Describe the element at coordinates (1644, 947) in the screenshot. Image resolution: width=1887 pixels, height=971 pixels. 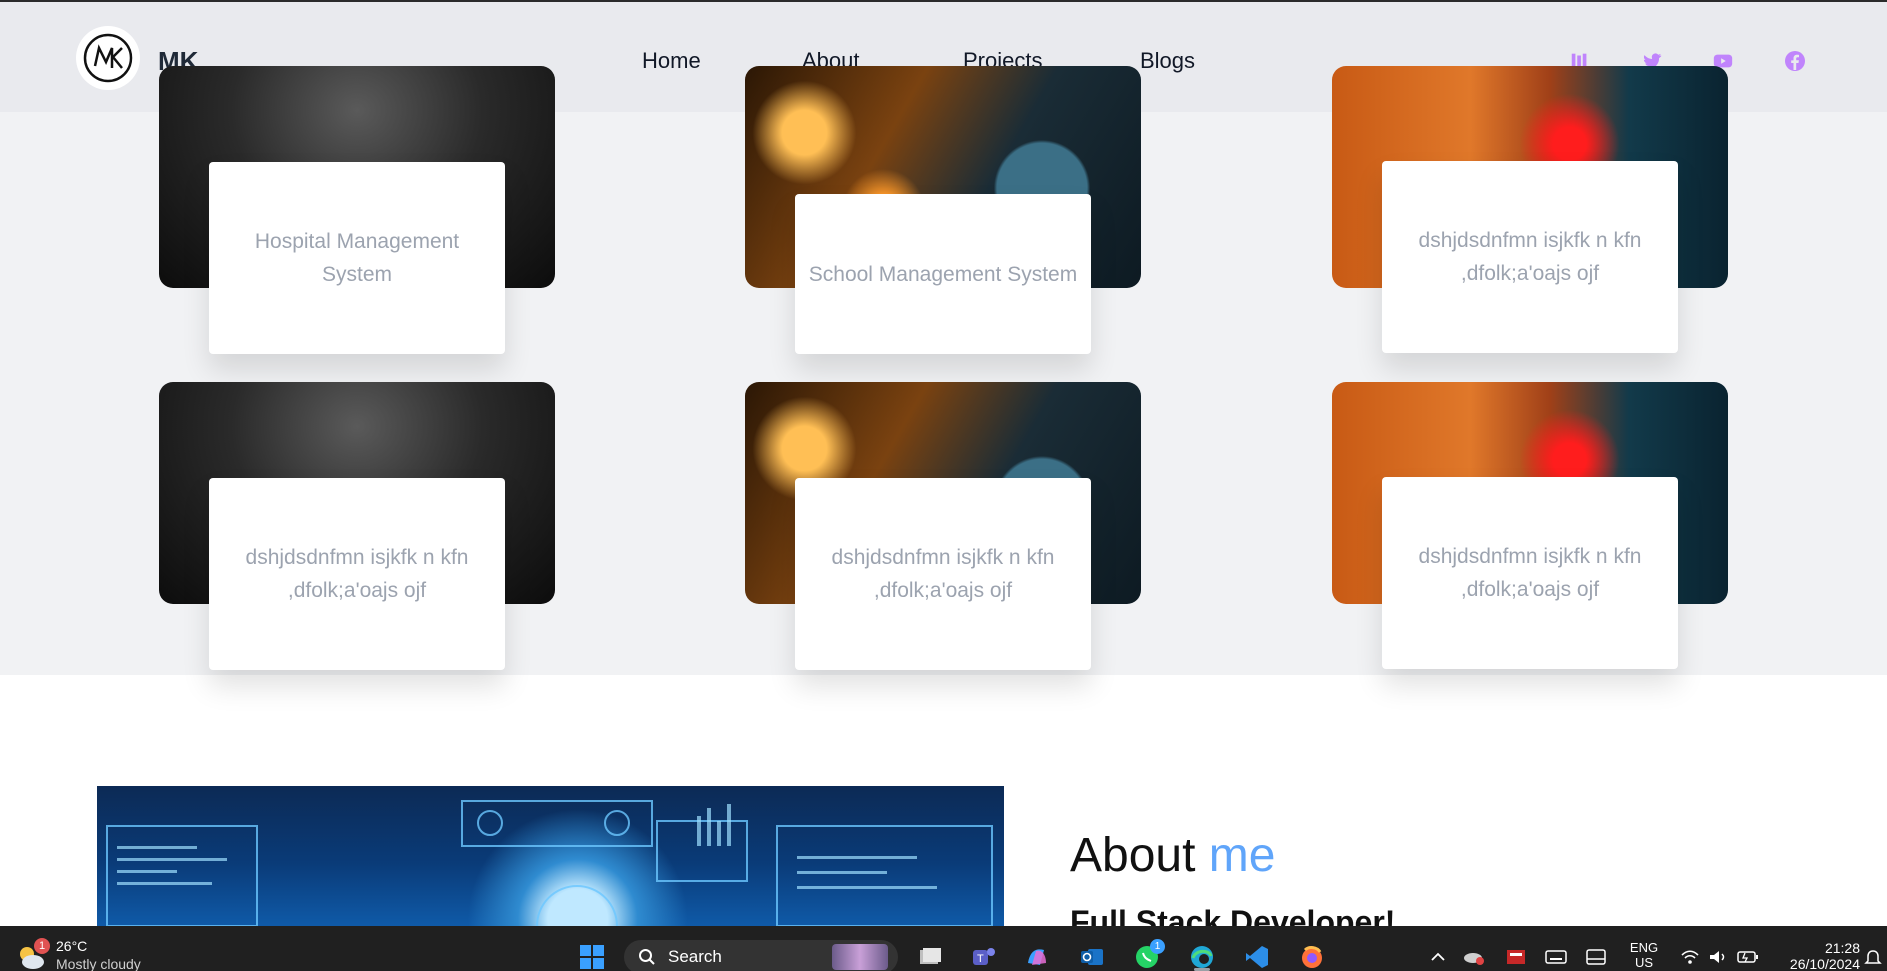
I see `language-top: ENG` at that location.